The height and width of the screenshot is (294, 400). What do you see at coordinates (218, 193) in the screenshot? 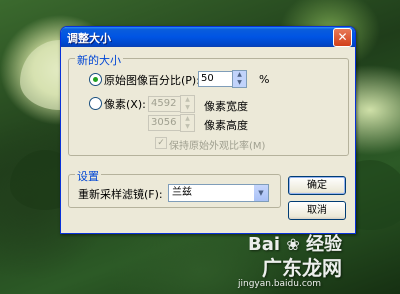
I see `filter-select: 兰兹 ▼` at bounding box center [218, 193].